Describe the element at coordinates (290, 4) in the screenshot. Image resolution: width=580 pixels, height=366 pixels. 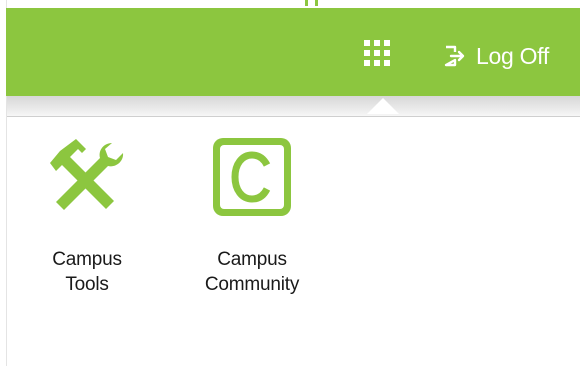
I see `top-strip` at that location.